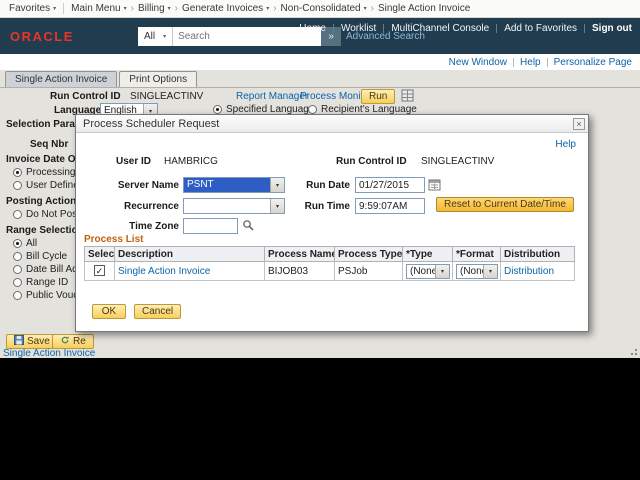  I want to click on oracle-logo: ORACLE, so click(42, 36).